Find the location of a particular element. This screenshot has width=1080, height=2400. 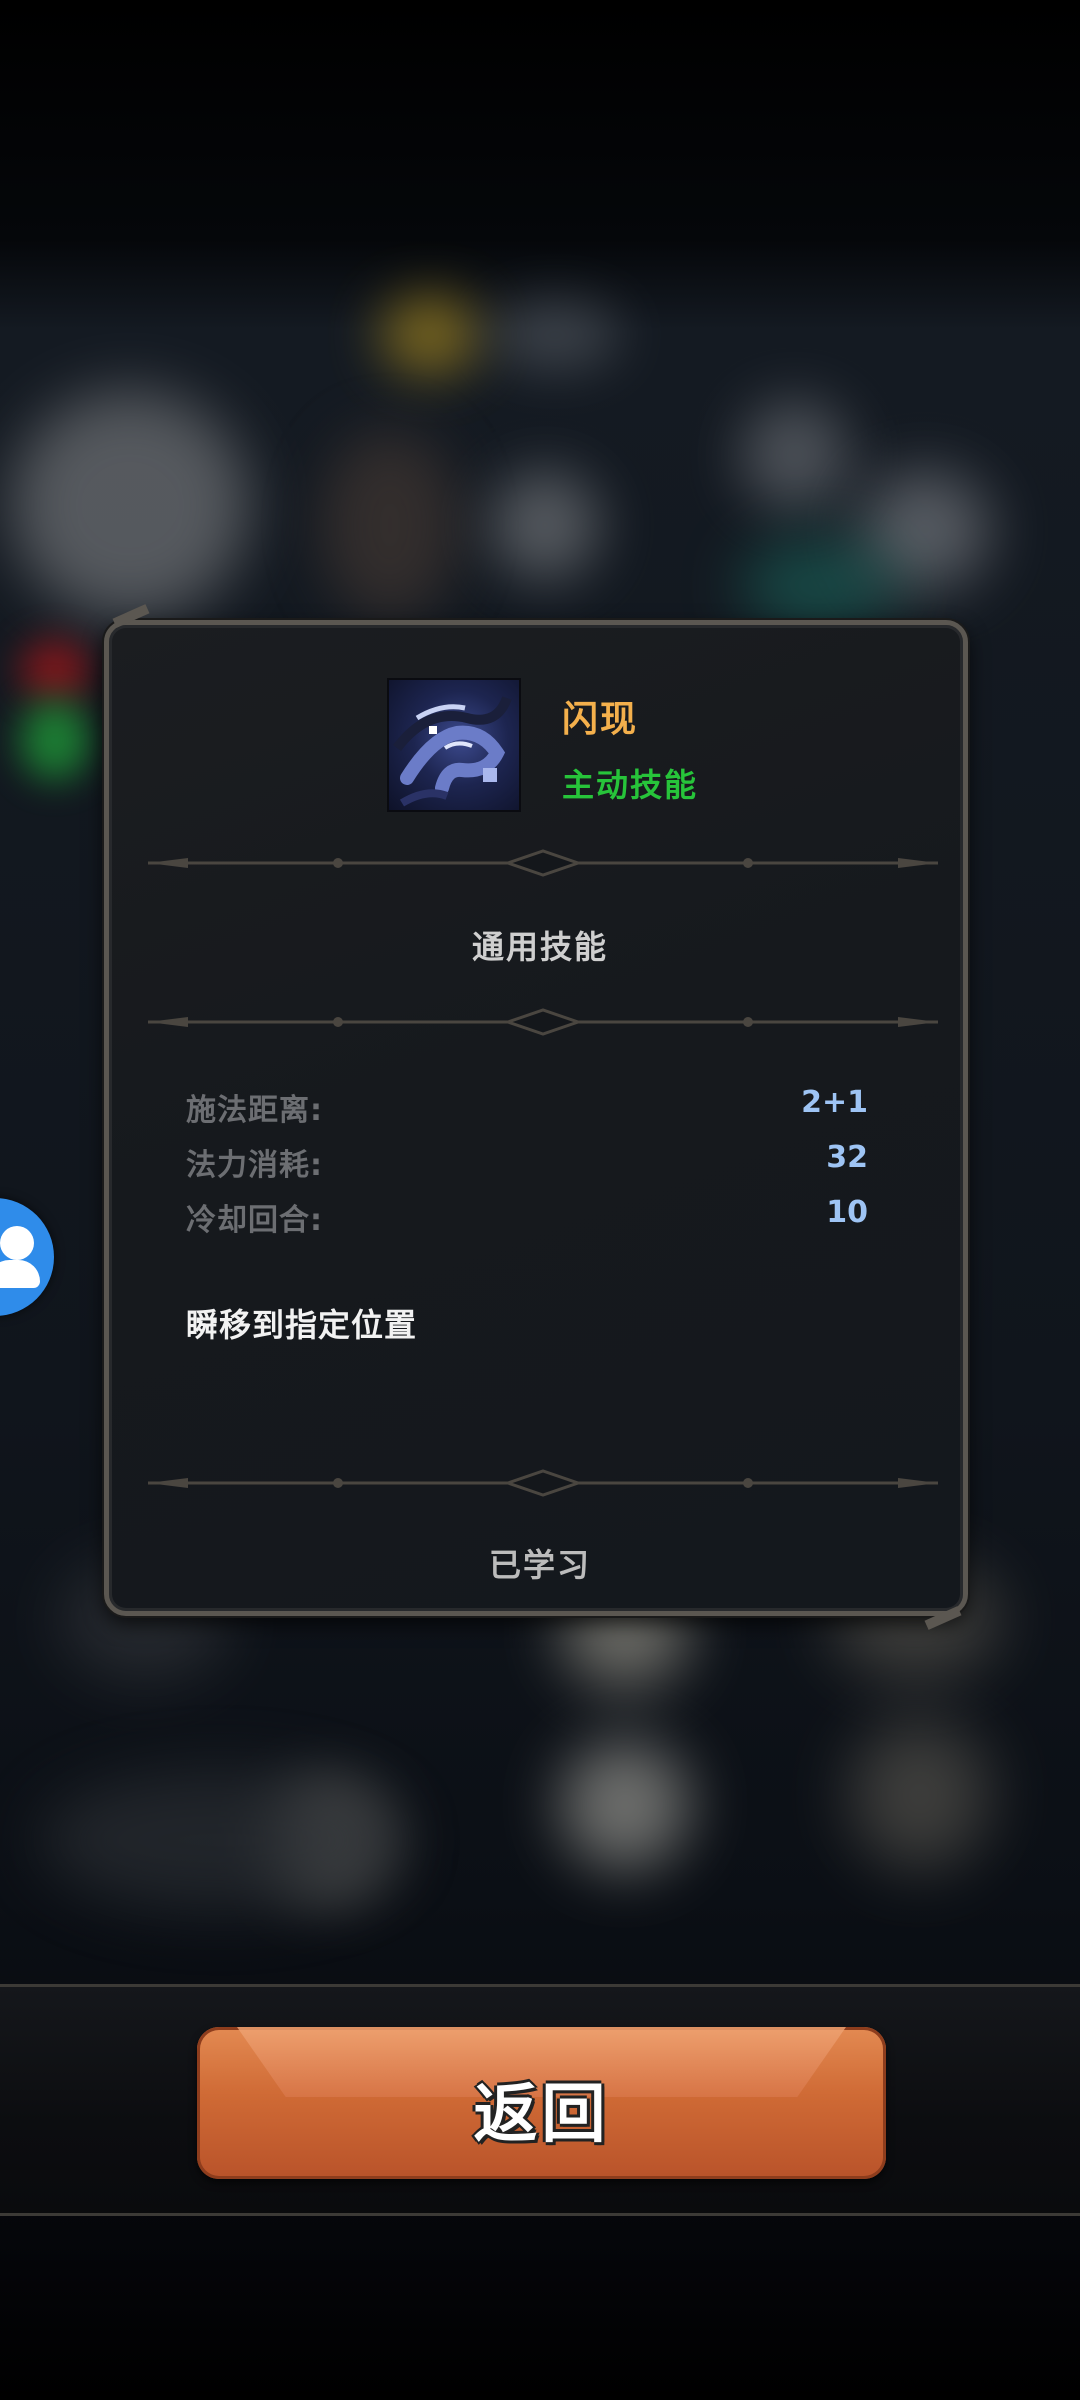

mana-cost-label: 法力消耗: is located at coordinates (254, 1165).